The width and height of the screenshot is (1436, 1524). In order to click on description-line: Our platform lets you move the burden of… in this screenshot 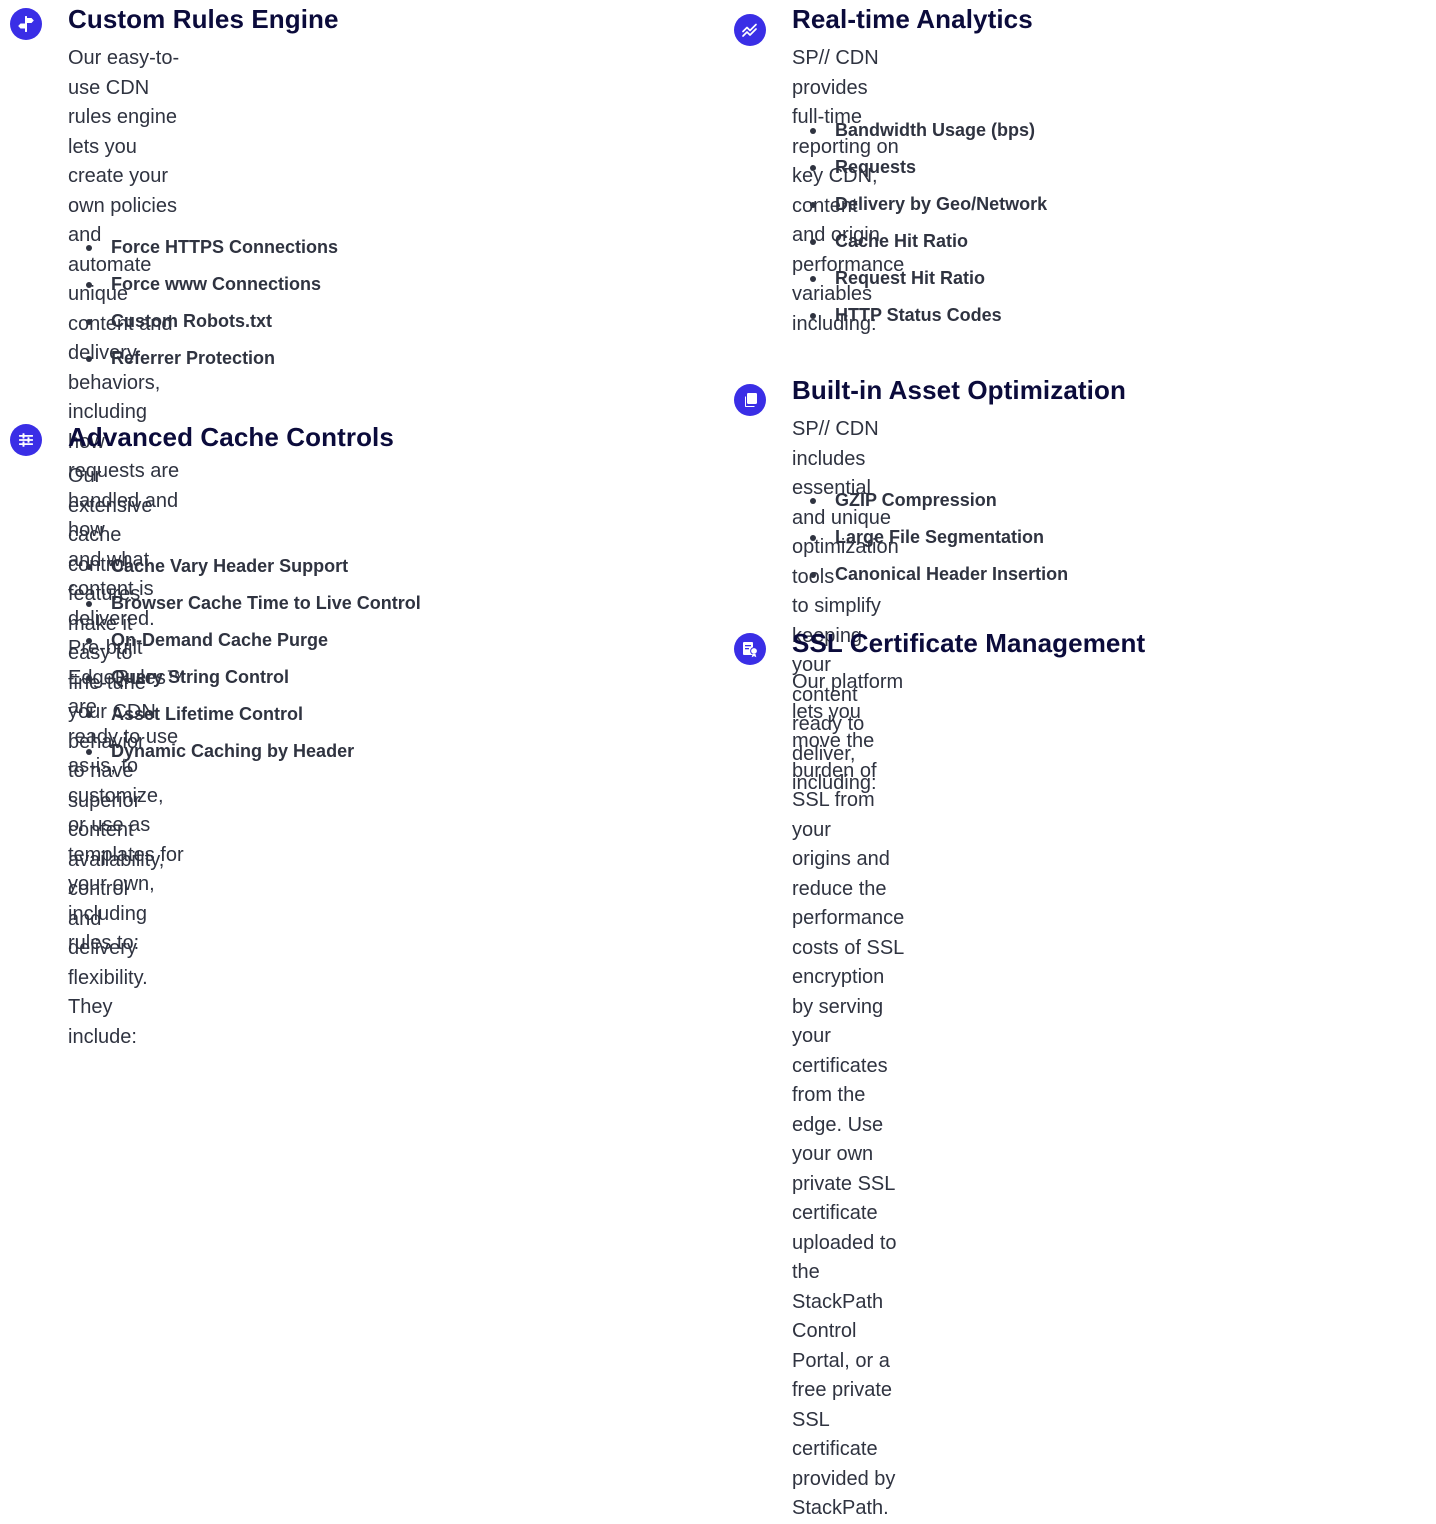, I will do `click(848, 756)`.